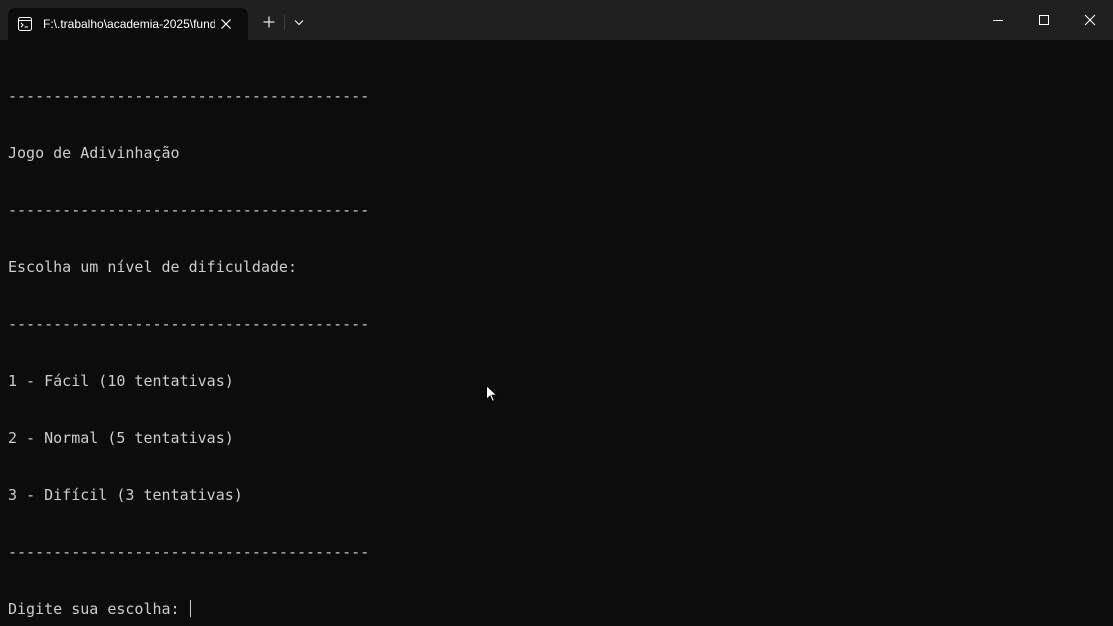  Describe the element at coordinates (226, 24) in the screenshot. I see `tab-close-icon` at that location.